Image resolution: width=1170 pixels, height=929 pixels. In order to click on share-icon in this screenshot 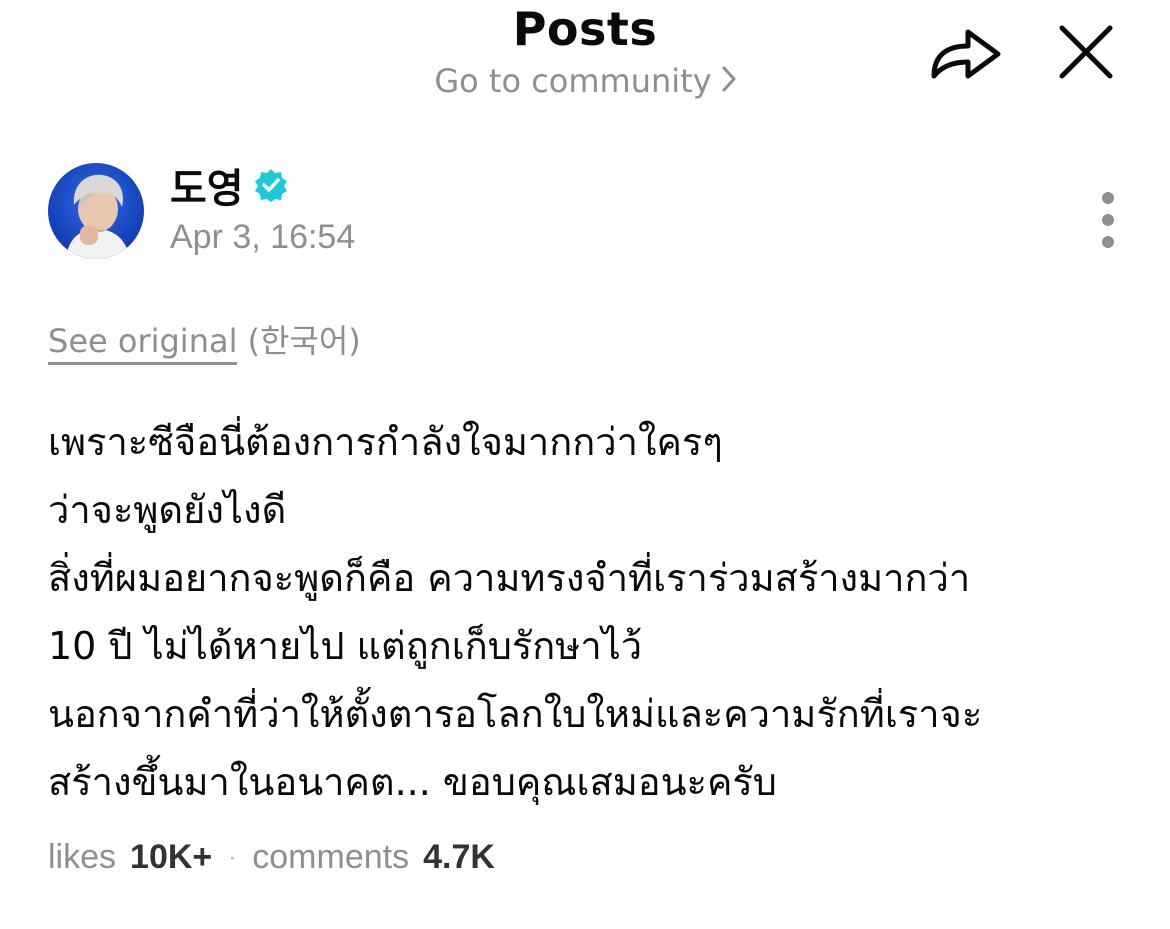, I will do `click(966, 54)`.